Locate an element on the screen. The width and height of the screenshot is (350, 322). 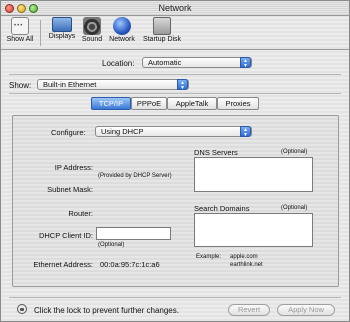
location-value: Automatic is located at coordinates (165, 62).